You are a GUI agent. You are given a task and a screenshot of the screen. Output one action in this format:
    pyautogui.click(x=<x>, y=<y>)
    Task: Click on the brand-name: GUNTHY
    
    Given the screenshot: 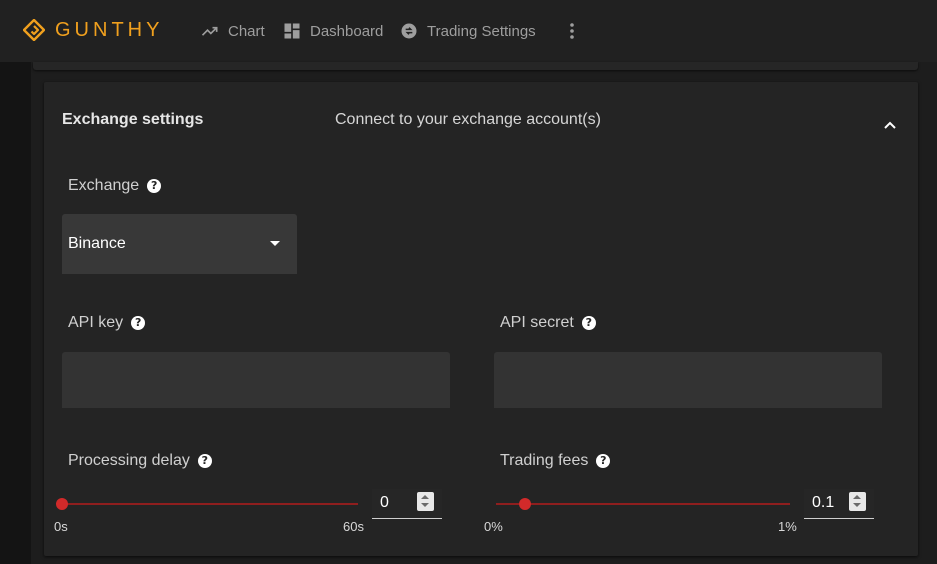 What is the action you would take?
    pyautogui.click(x=109, y=30)
    